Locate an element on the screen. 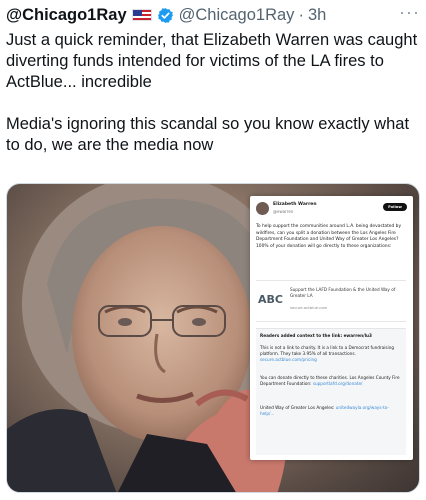 This screenshot has height=500, width=426. embedded-author-handle: @ewarren is located at coordinates (283, 211).